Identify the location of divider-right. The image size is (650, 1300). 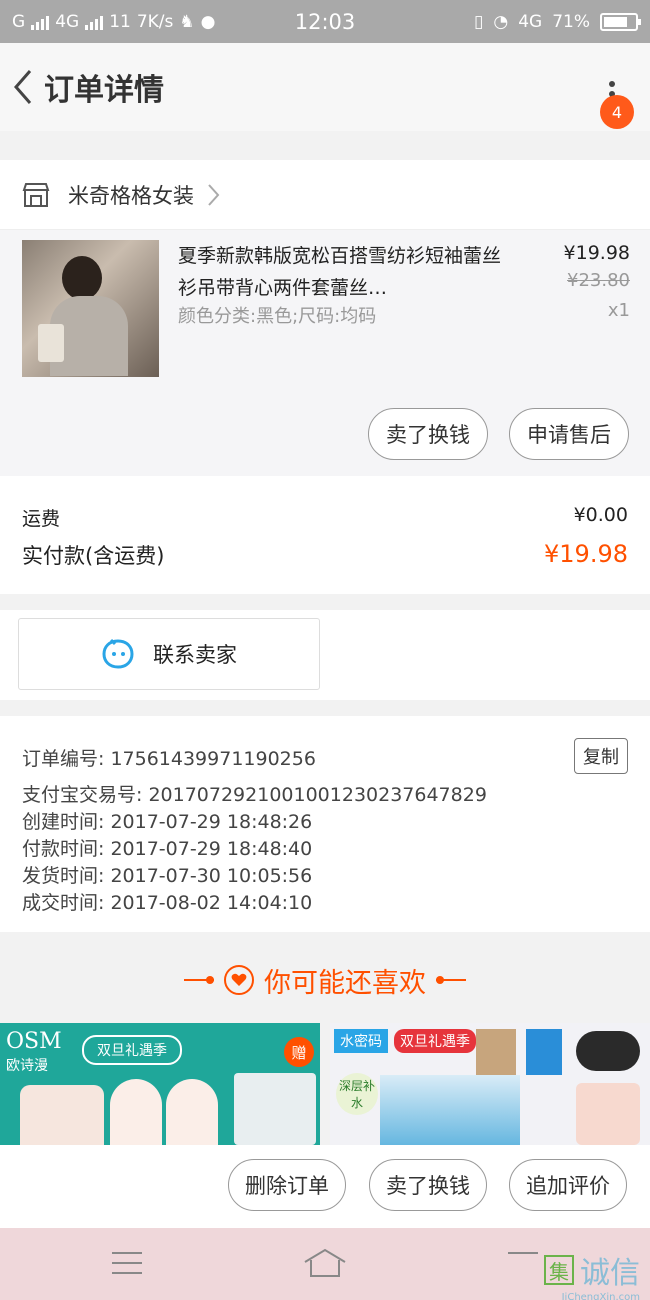
(451, 980).